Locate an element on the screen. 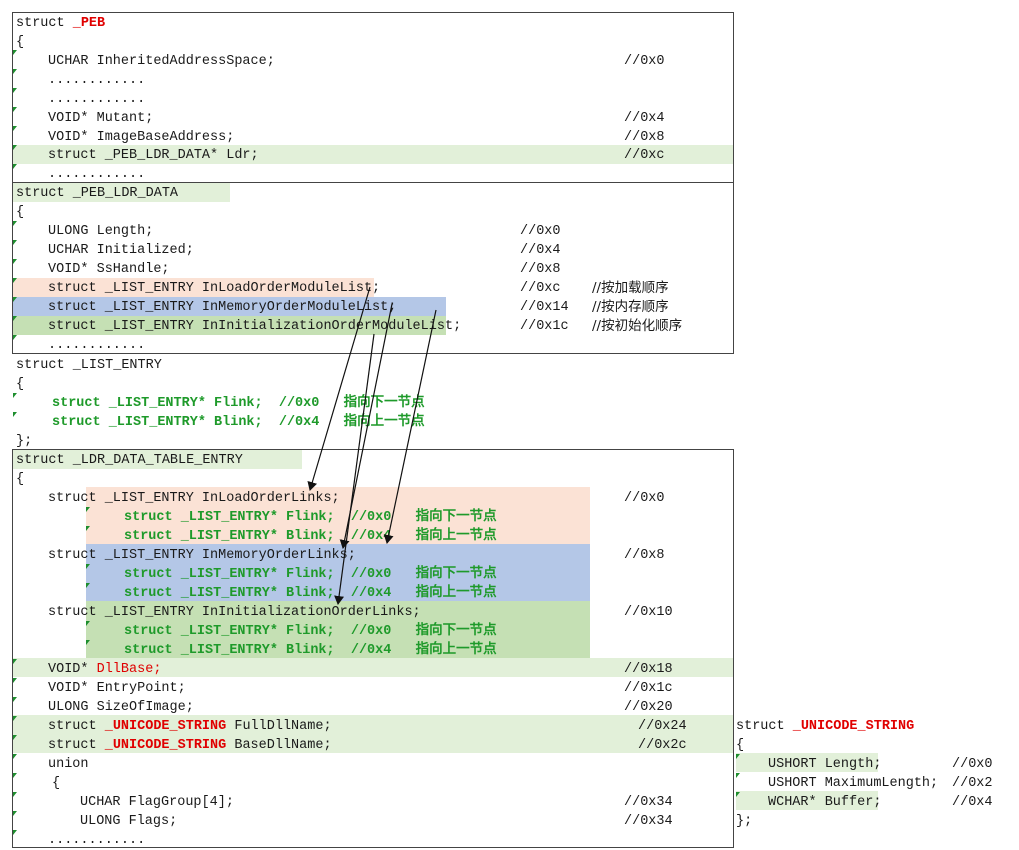 This screenshot has width=1019, height=850. arrow-init-to-load-blink is located at coordinates (410, 426).